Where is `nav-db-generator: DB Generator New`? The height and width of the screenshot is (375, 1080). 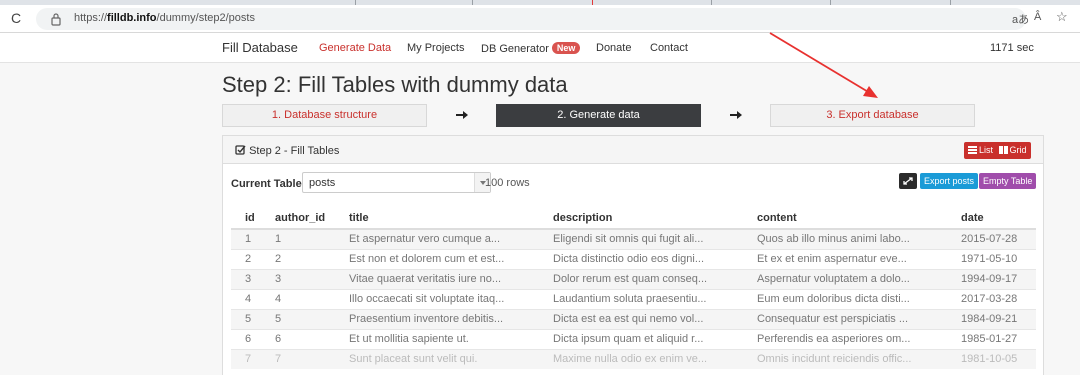
nav-db-generator: DB Generator New is located at coordinates (531, 48).